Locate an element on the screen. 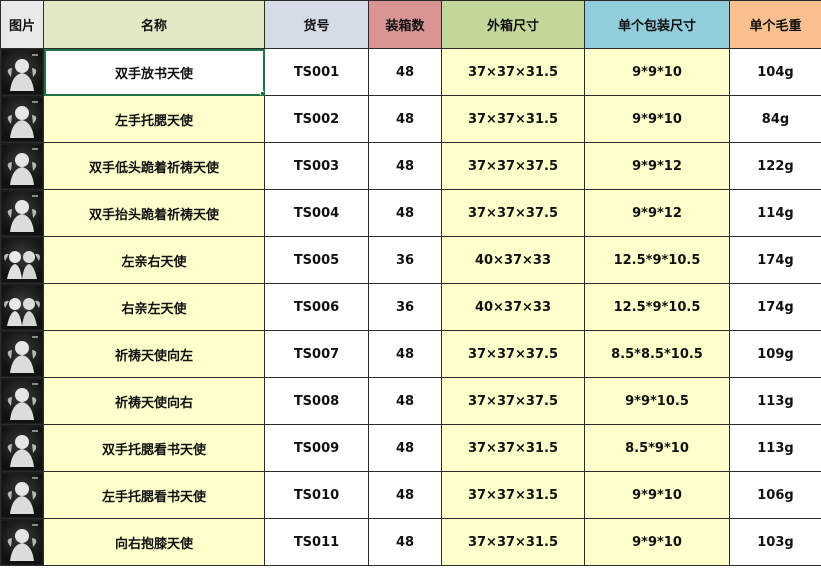 This screenshot has width=821, height=570. product-name: 双手低头跪着祈祷天使 is located at coordinates (153, 168).